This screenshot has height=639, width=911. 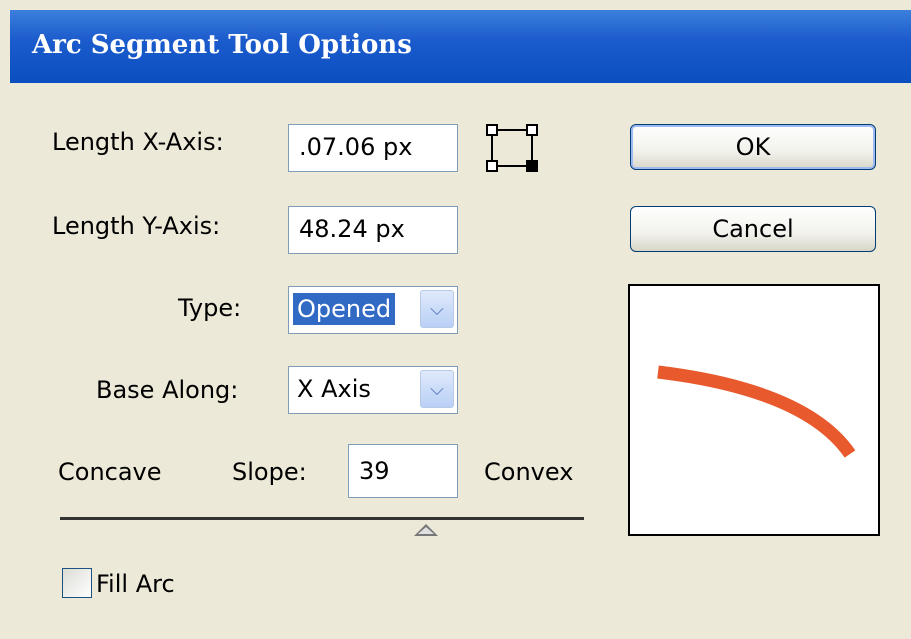 What do you see at coordinates (512, 148) in the screenshot?
I see `reference-point-locator-icon` at bounding box center [512, 148].